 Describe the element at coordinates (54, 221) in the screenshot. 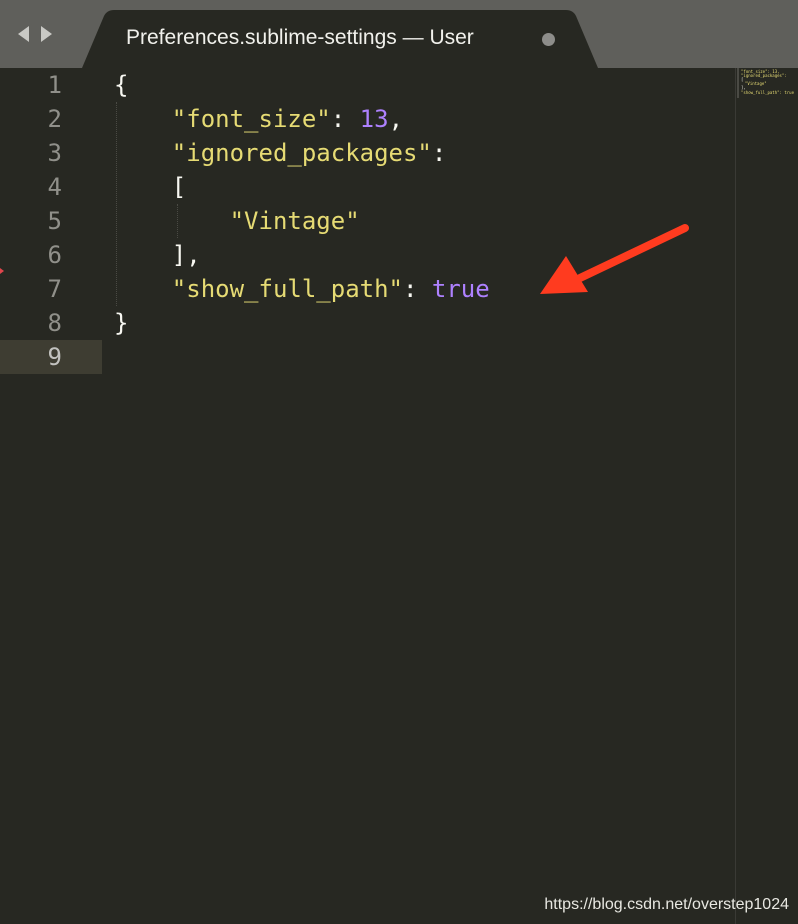

I see `line-number: 5` at that location.